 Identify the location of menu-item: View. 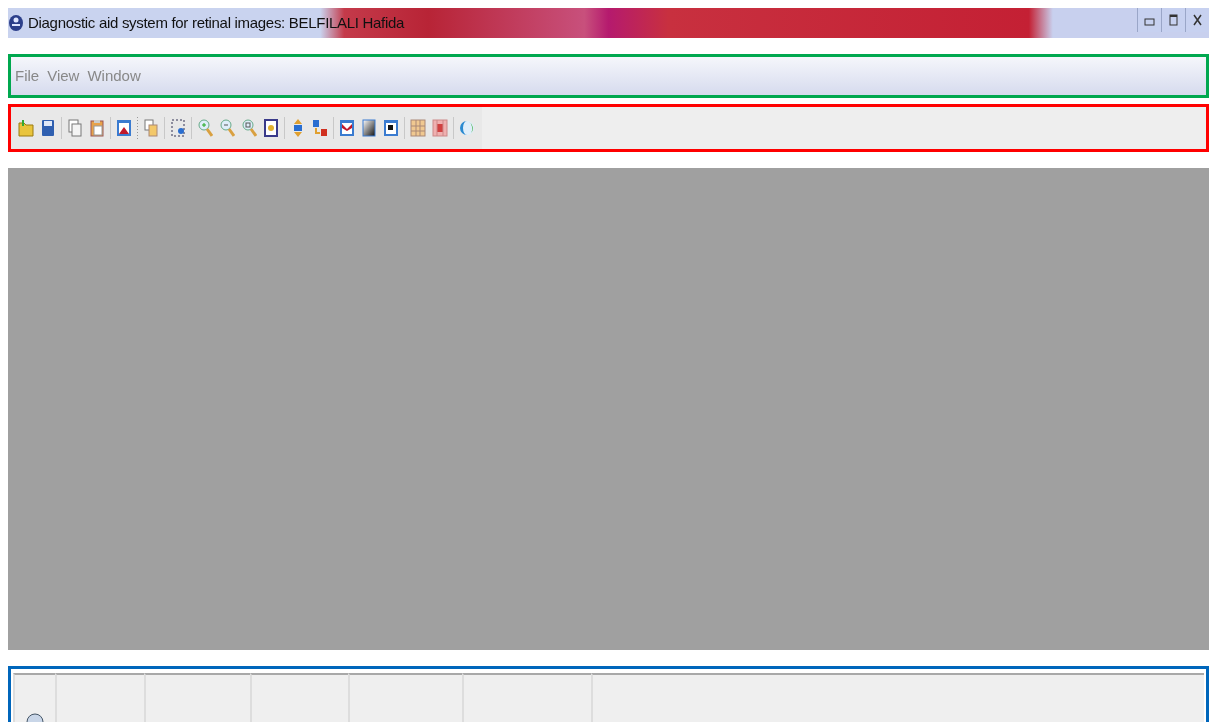
(63, 76).